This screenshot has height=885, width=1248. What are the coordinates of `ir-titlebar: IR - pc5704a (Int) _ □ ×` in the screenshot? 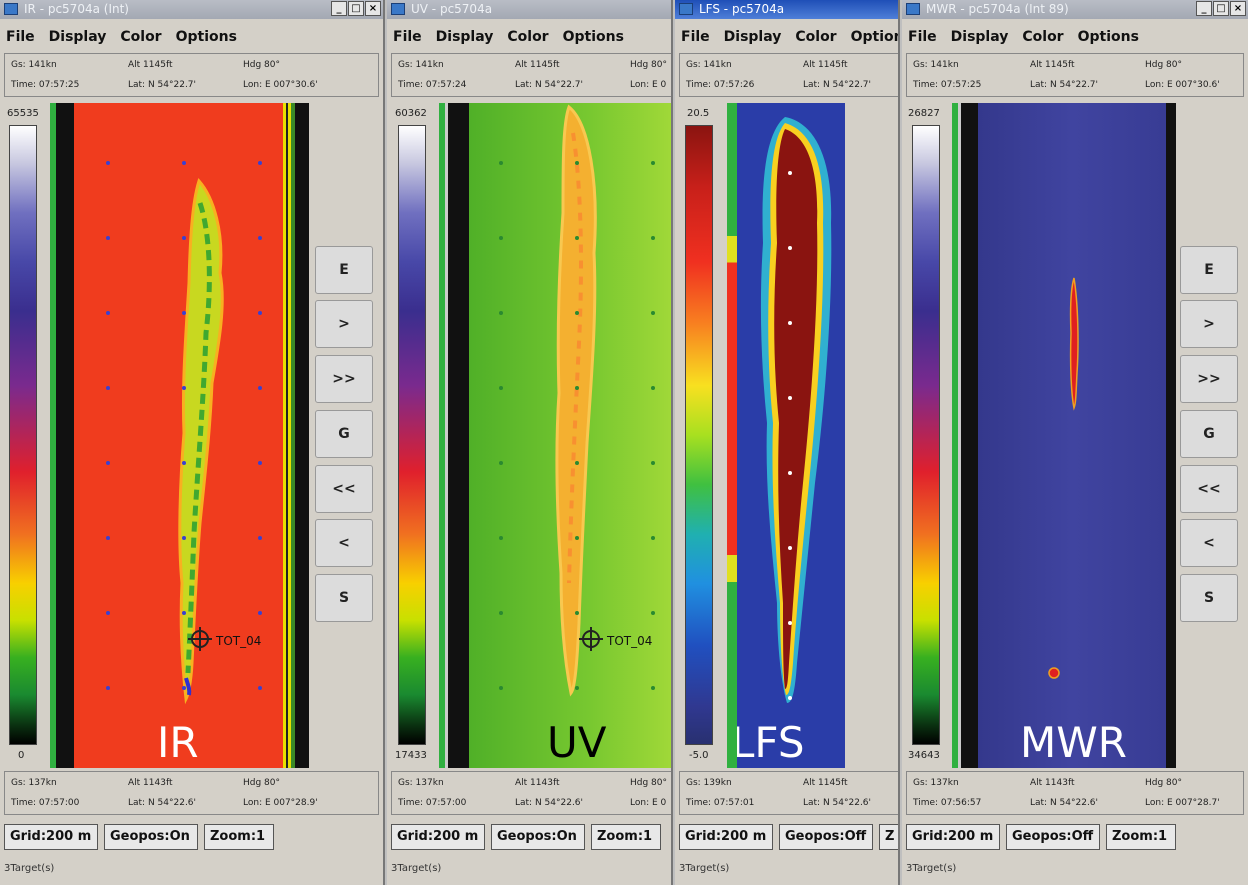 It's located at (191, 9).